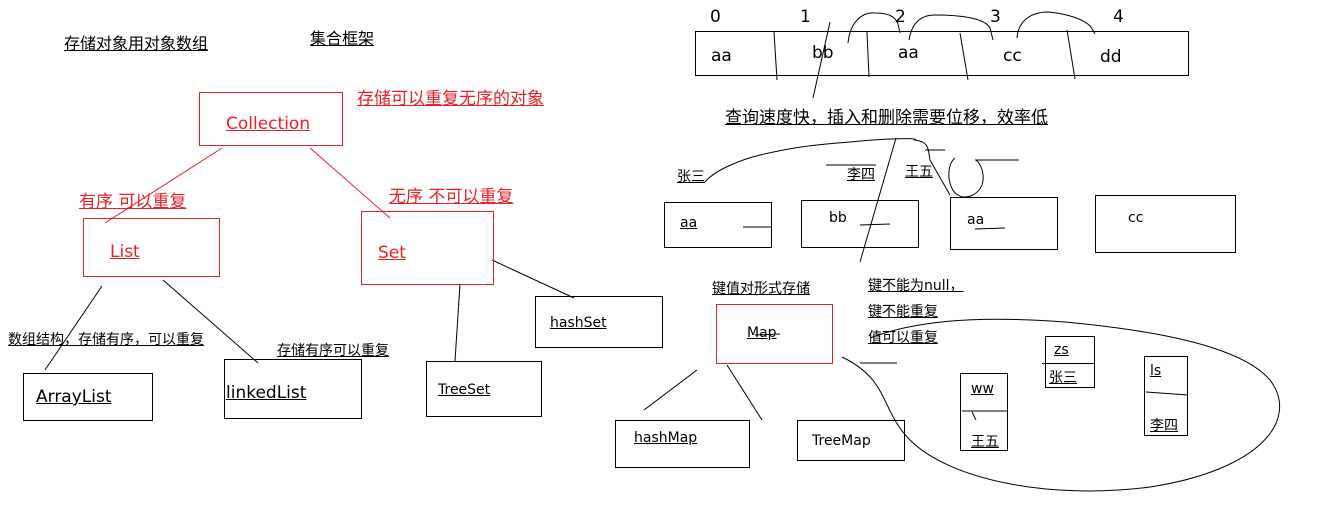 This screenshot has height=511, width=1320. What do you see at coordinates (1061, 350) in the screenshot?
I see `entry-key: zs` at bounding box center [1061, 350].